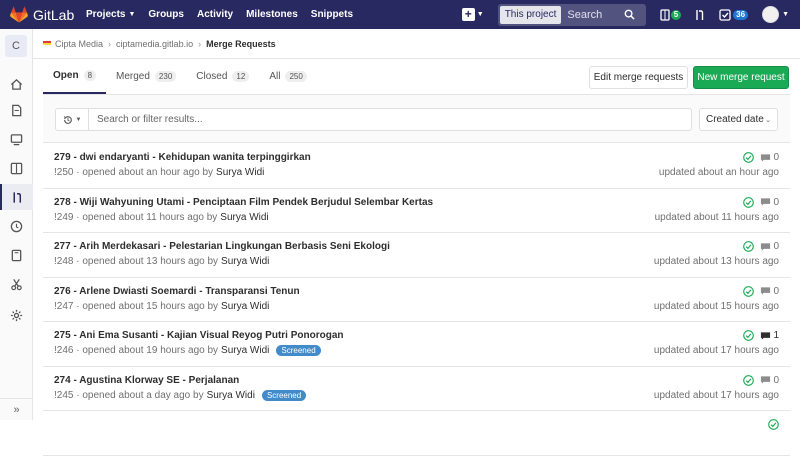 This screenshot has width=800, height=456. What do you see at coordinates (145, 172) in the screenshot?
I see `merge-request-opened: · opened about an hour ago by` at bounding box center [145, 172].